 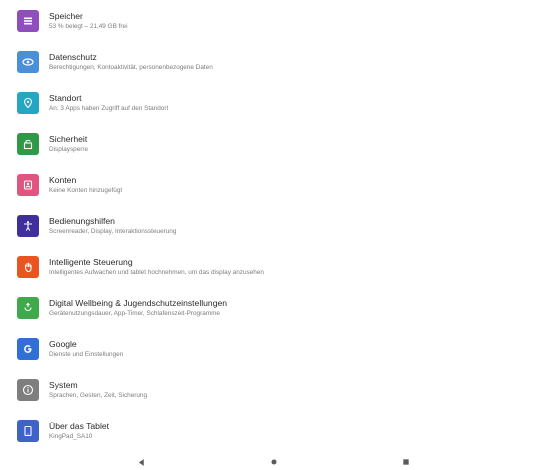 What do you see at coordinates (73, 57) in the screenshot?
I see `settings-item-title: Datenschutz` at bounding box center [73, 57].